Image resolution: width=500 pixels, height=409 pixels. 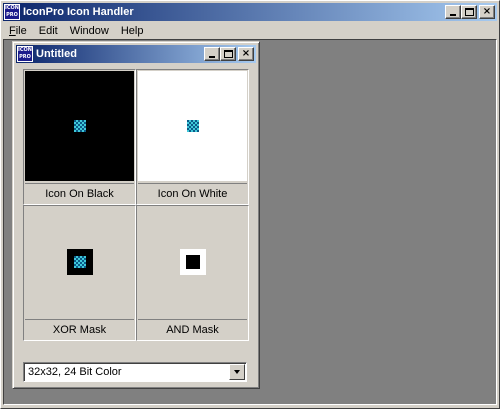 What do you see at coordinates (75, 372) in the screenshot?
I see `icon-format-value: 32x32, 24 Bit Color` at bounding box center [75, 372].